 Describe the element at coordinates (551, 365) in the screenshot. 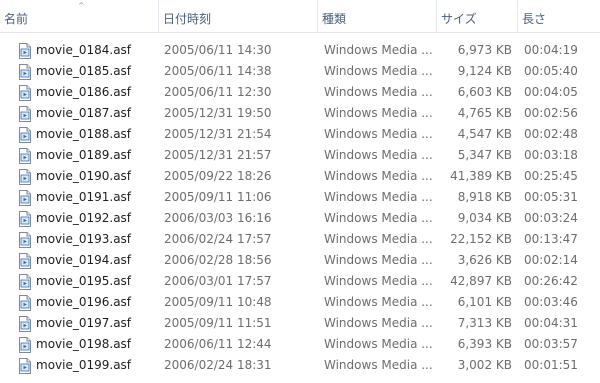

I see `file-length: 00:01:51` at that location.